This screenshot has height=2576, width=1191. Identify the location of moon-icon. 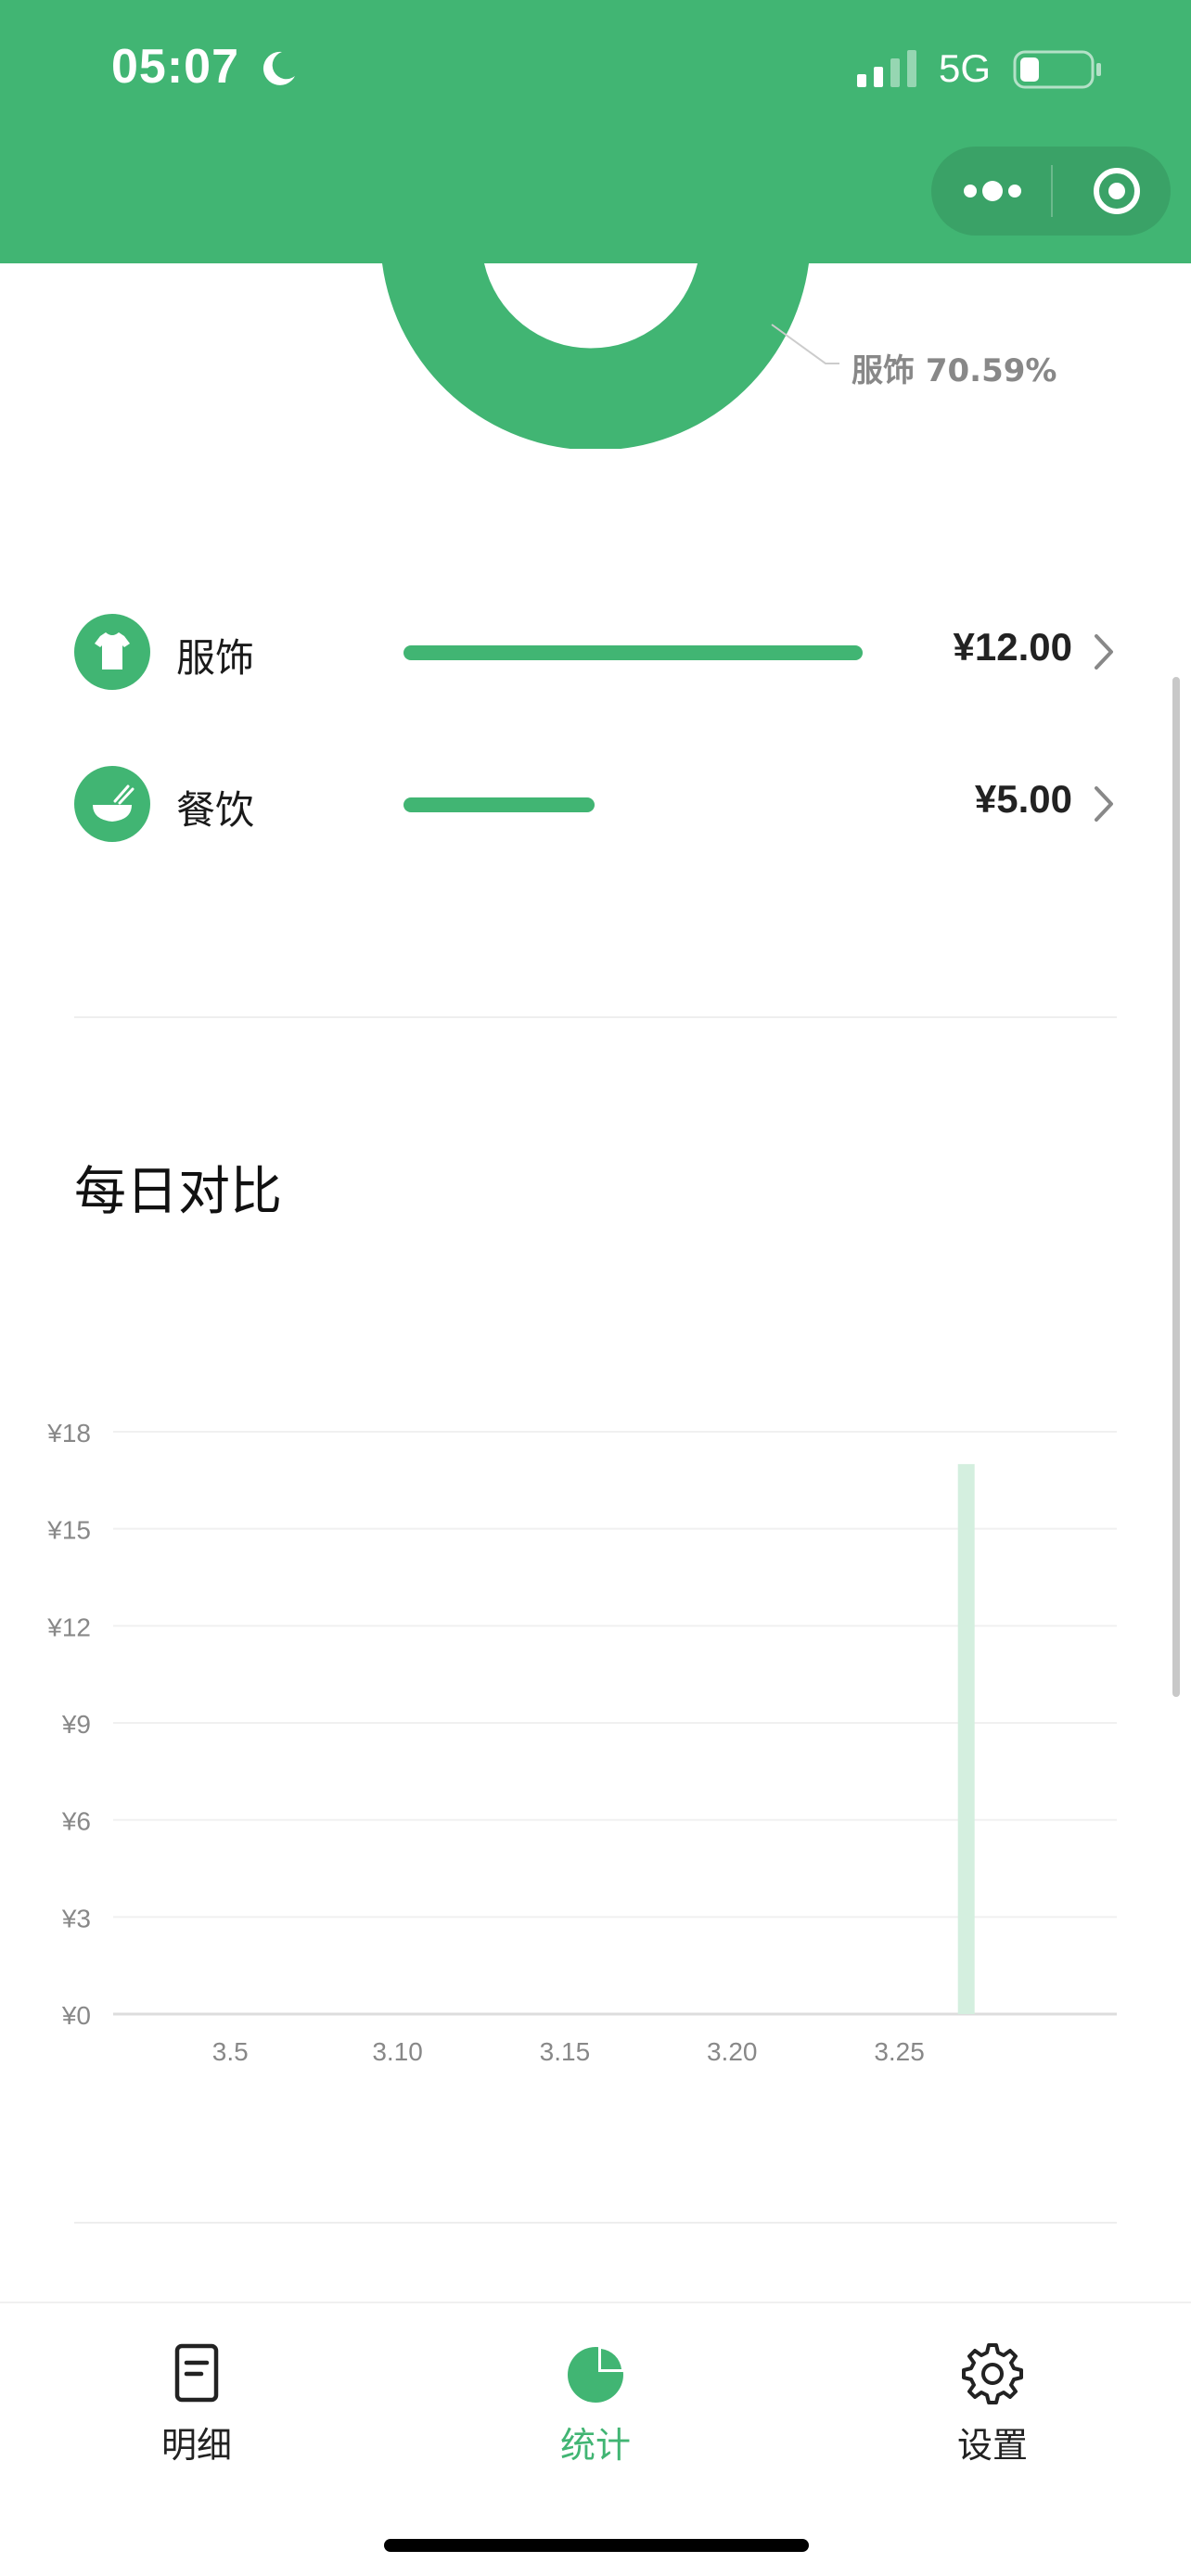
(279, 68).